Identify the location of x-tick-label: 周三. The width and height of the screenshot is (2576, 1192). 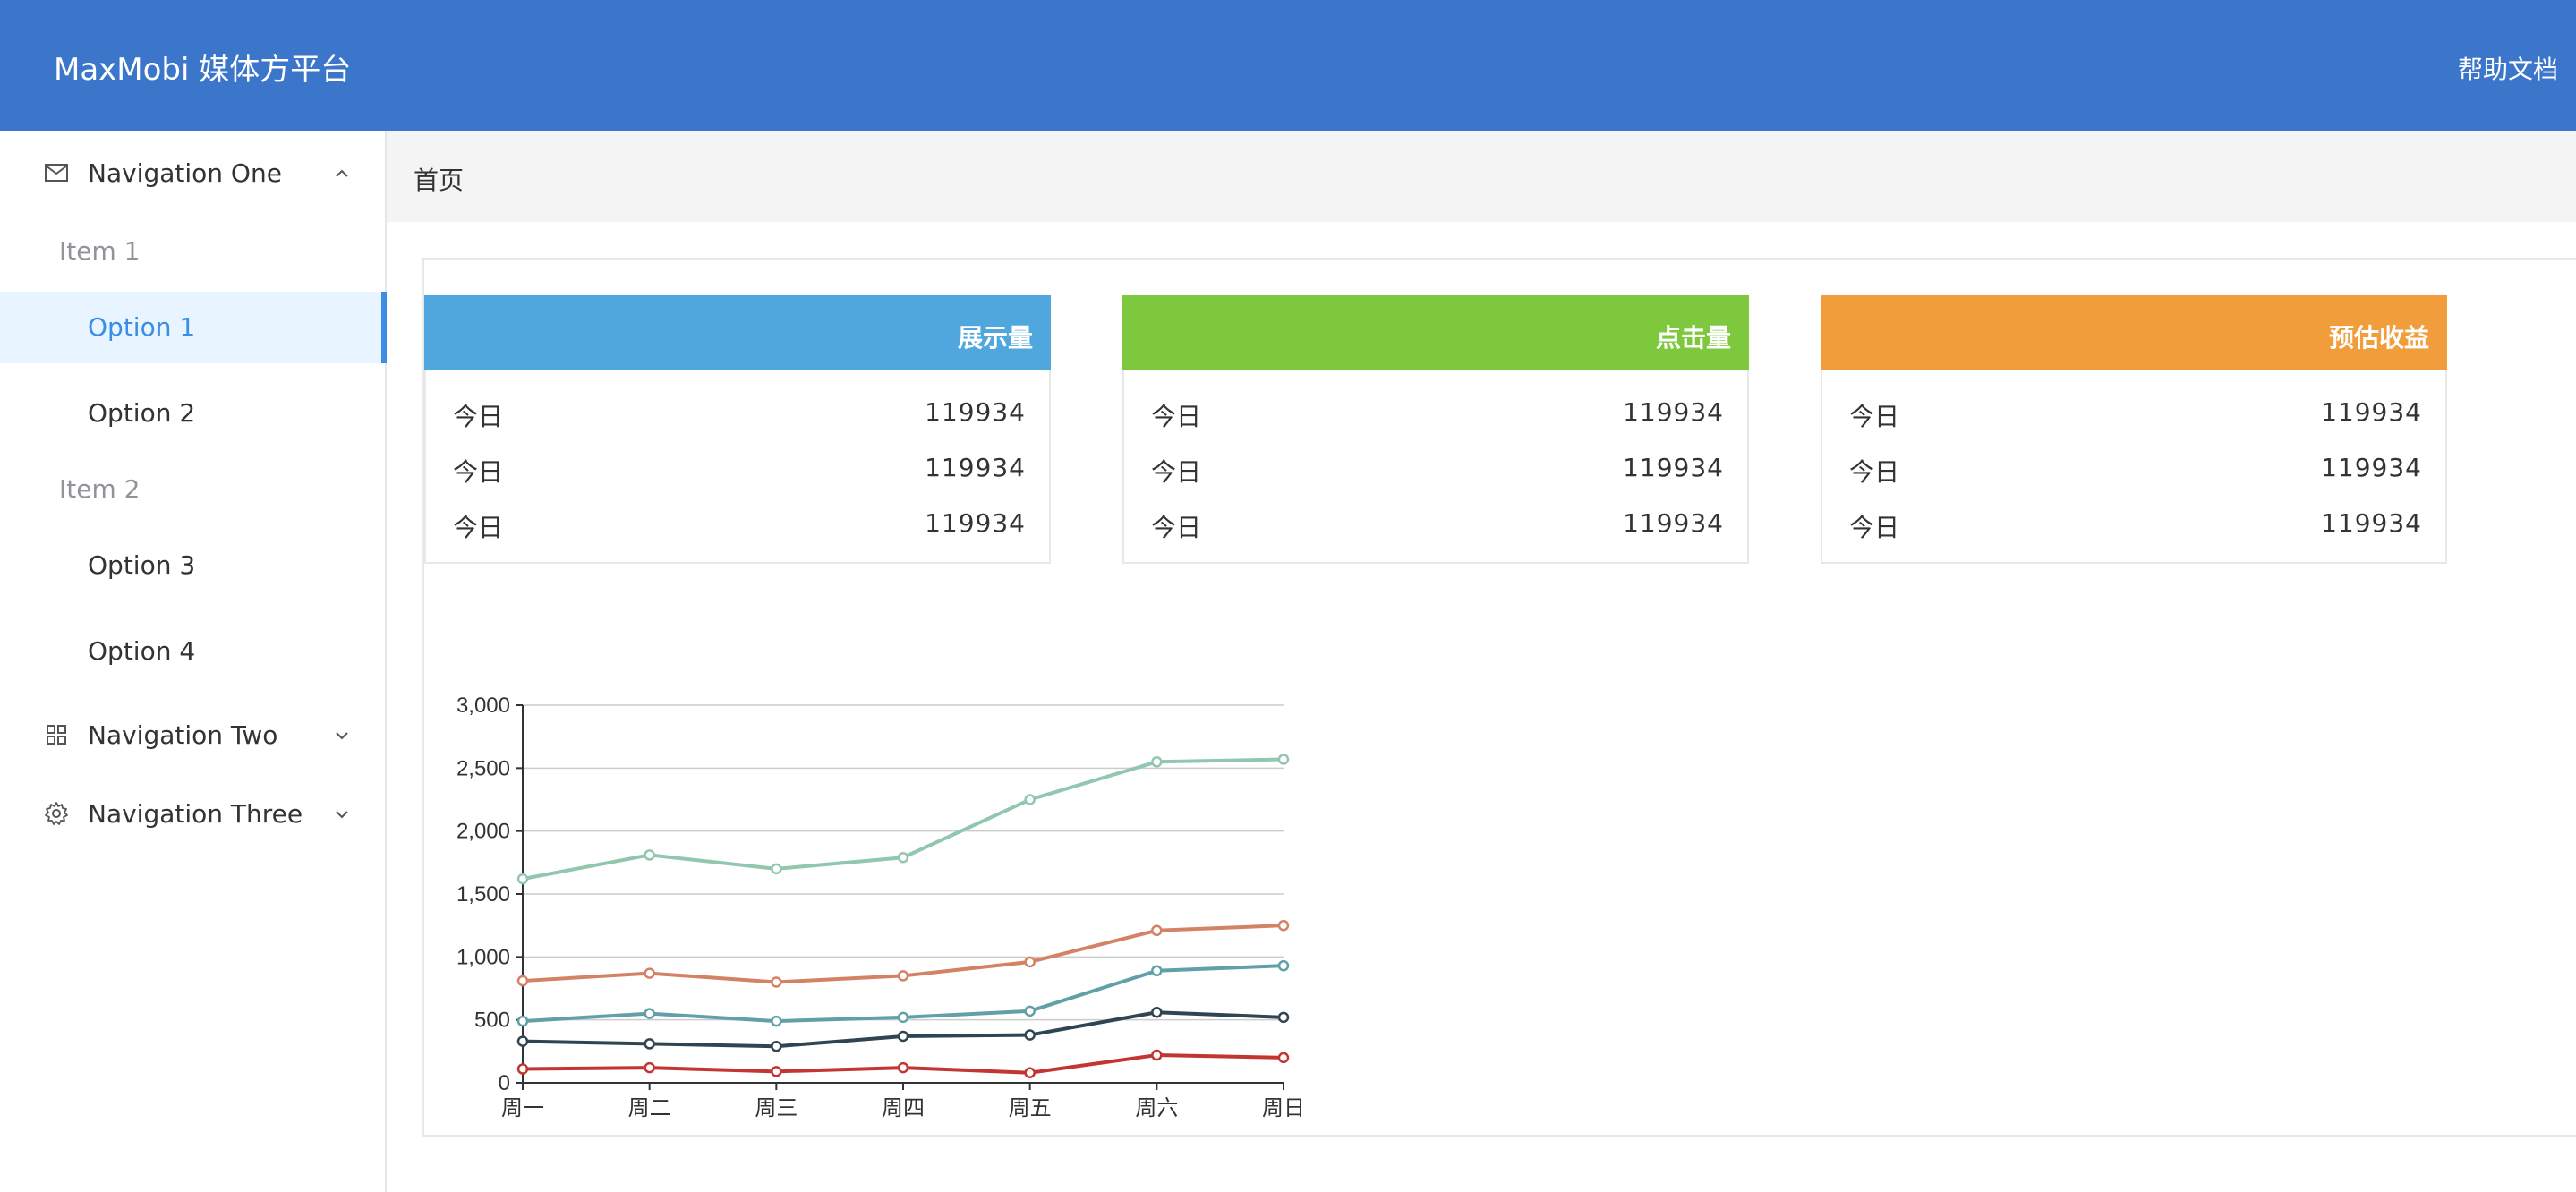
(776, 1108).